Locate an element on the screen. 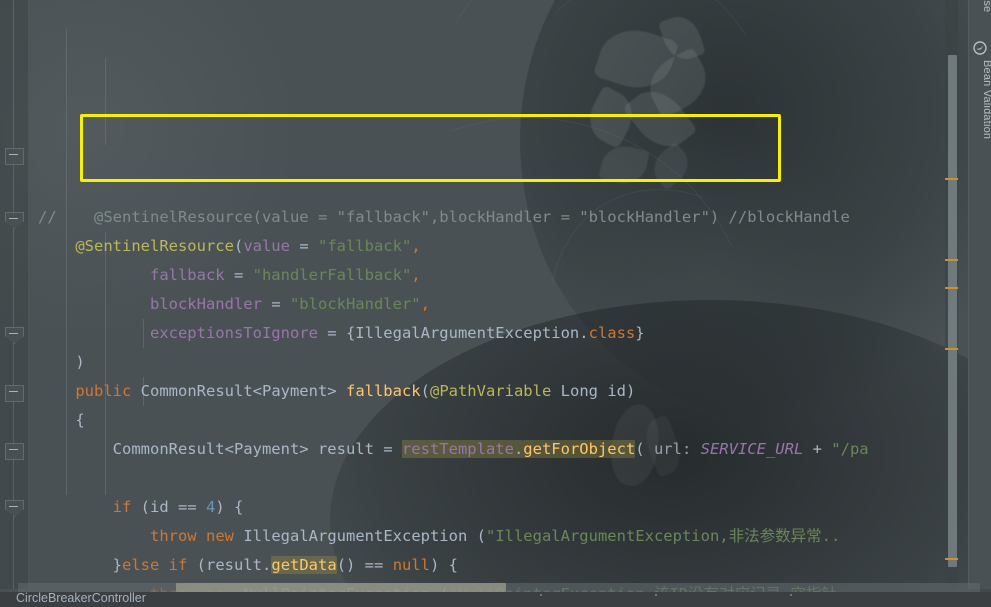  line-else-if-getdata: }else if (result.getData() == null) { is located at coordinates (509, 565).